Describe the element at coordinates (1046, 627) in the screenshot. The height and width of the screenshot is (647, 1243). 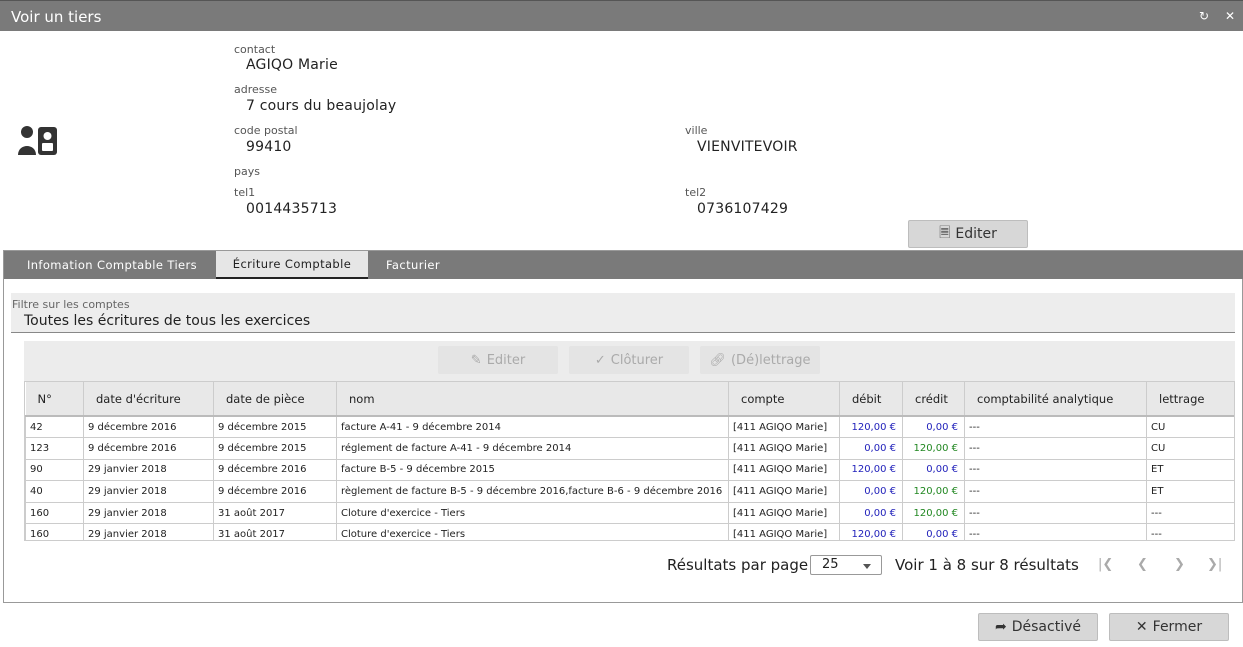
I see `deactivate-label: Désactivé` at that location.